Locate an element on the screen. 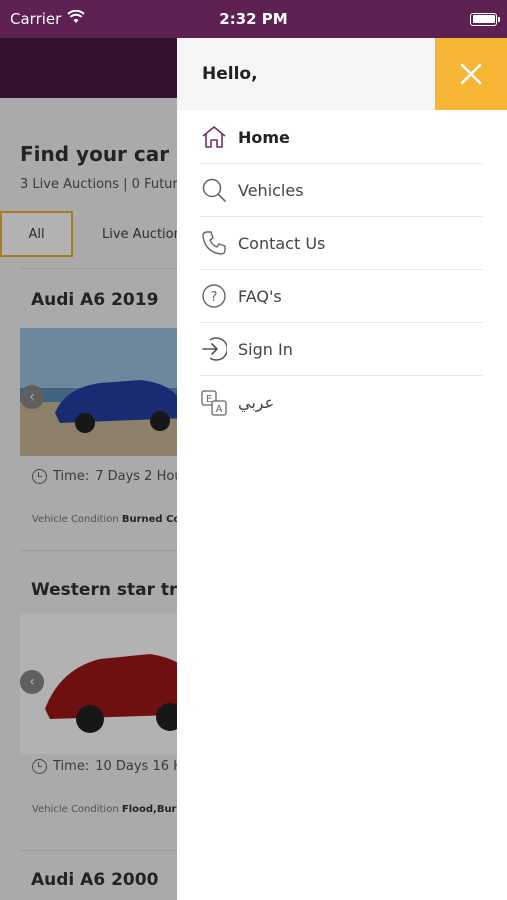 This screenshot has width=507, height=900. battery-icon is located at coordinates (485, 19).